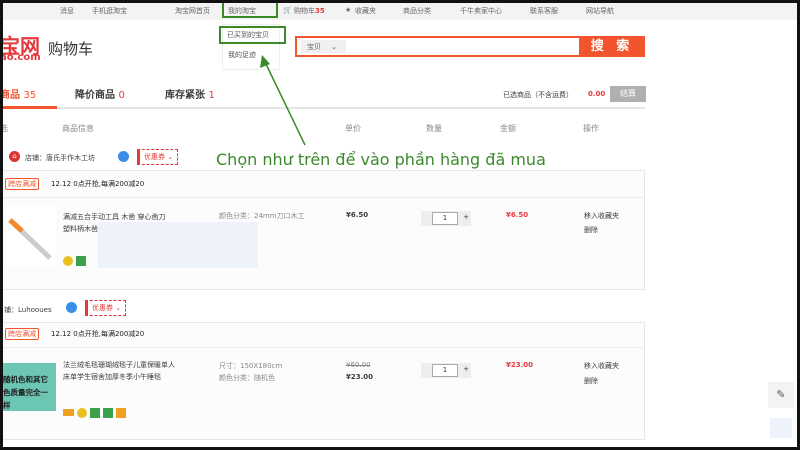 Image resolution: width=800 pixels, height=450 pixels. I want to click on redacted-overlay, so click(178, 245).